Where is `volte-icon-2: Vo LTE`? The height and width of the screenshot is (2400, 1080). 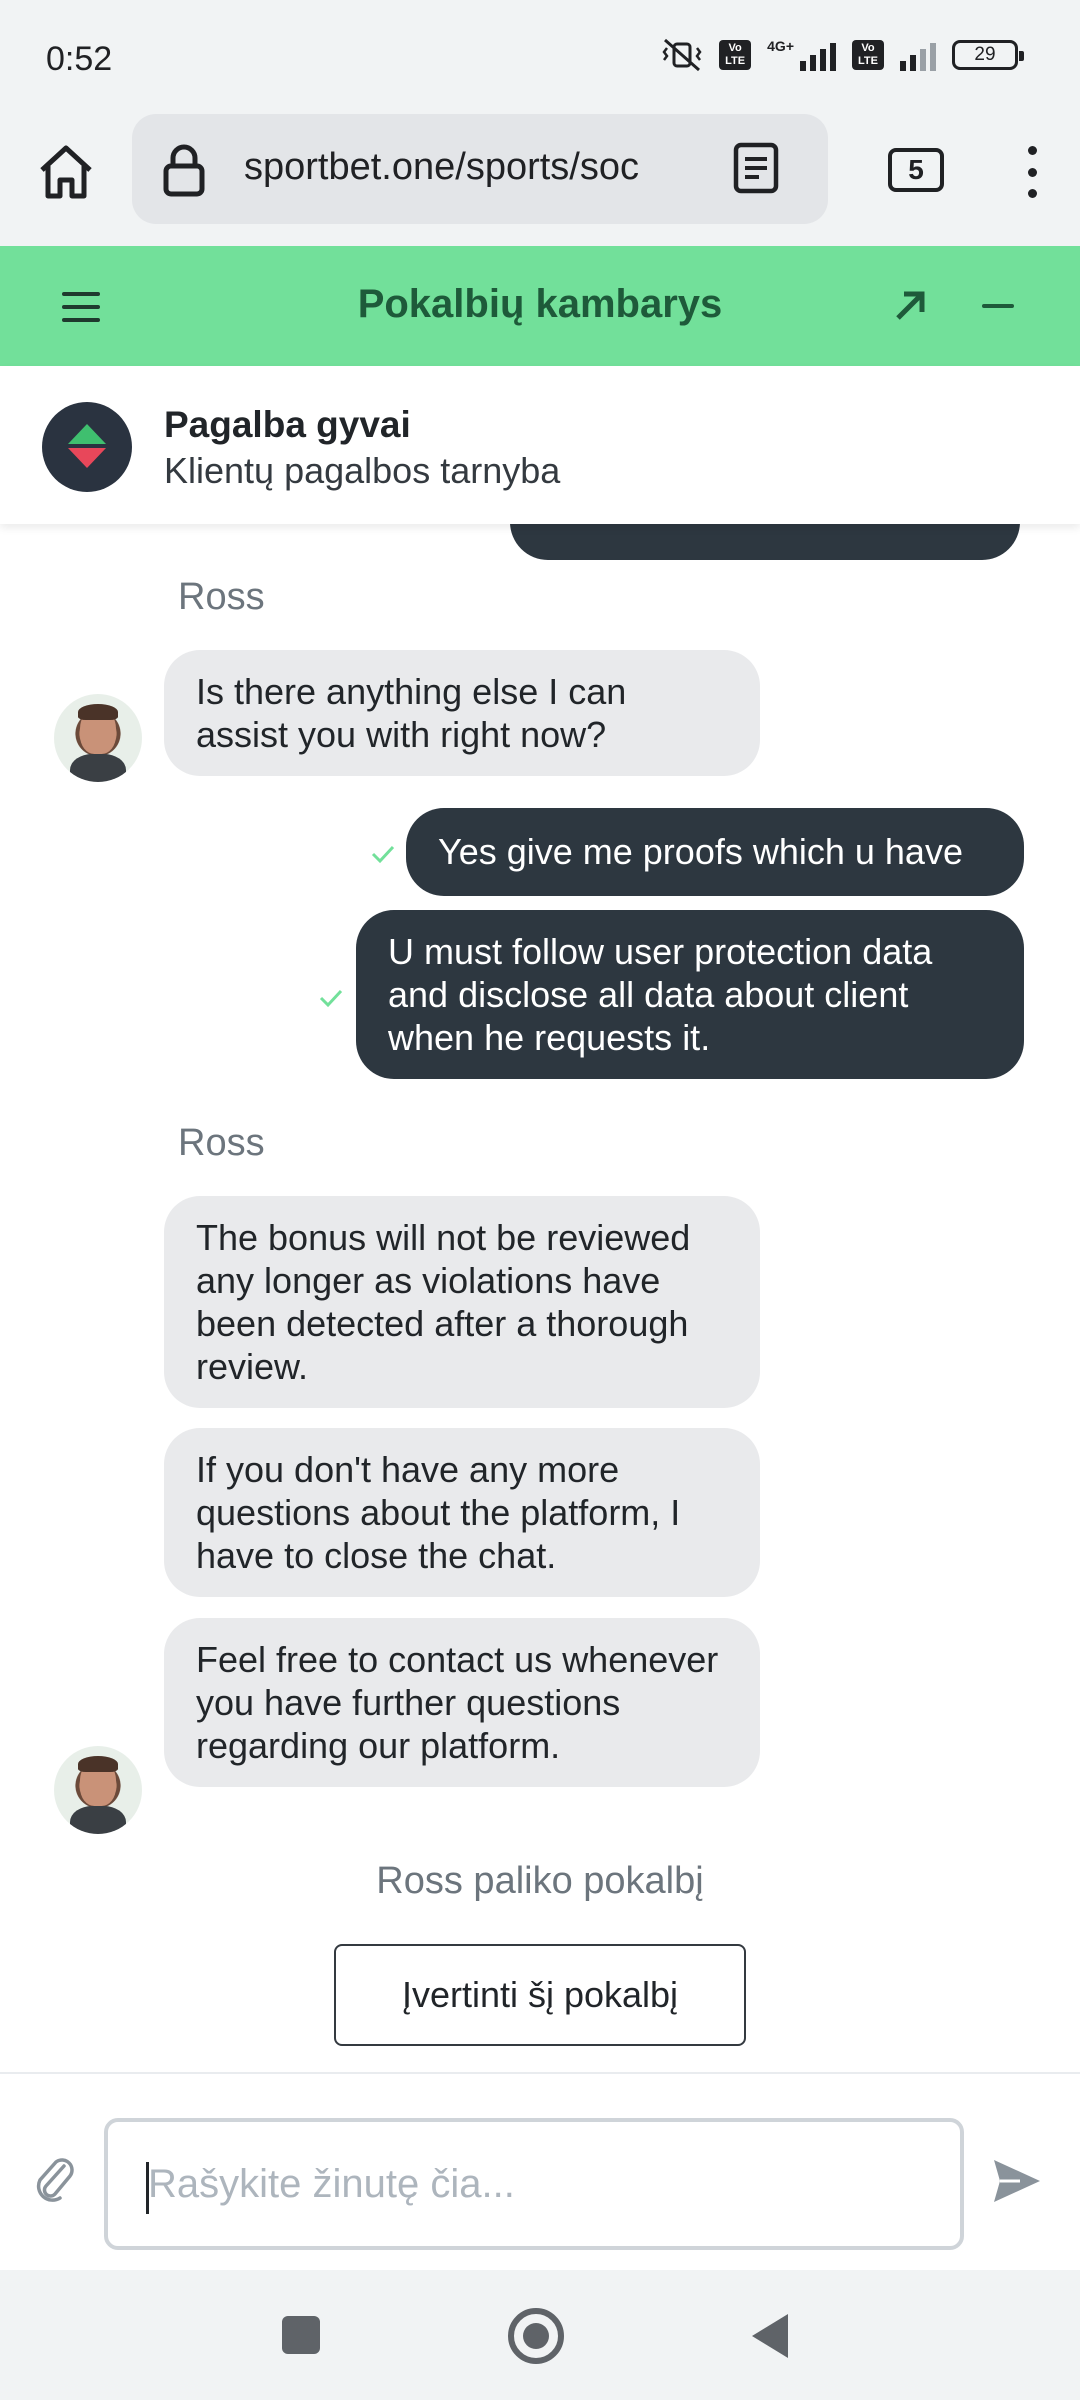
volte-icon-2: Vo LTE is located at coordinates (868, 55).